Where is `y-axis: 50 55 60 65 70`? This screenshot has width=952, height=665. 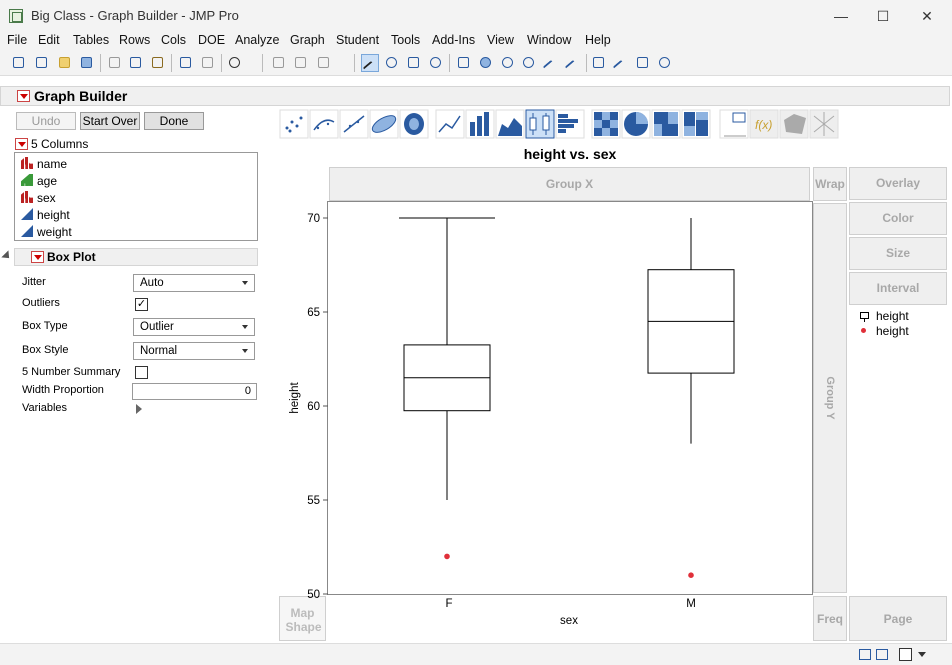
y-axis: 50 55 60 65 70 is located at coordinates (317, 407).